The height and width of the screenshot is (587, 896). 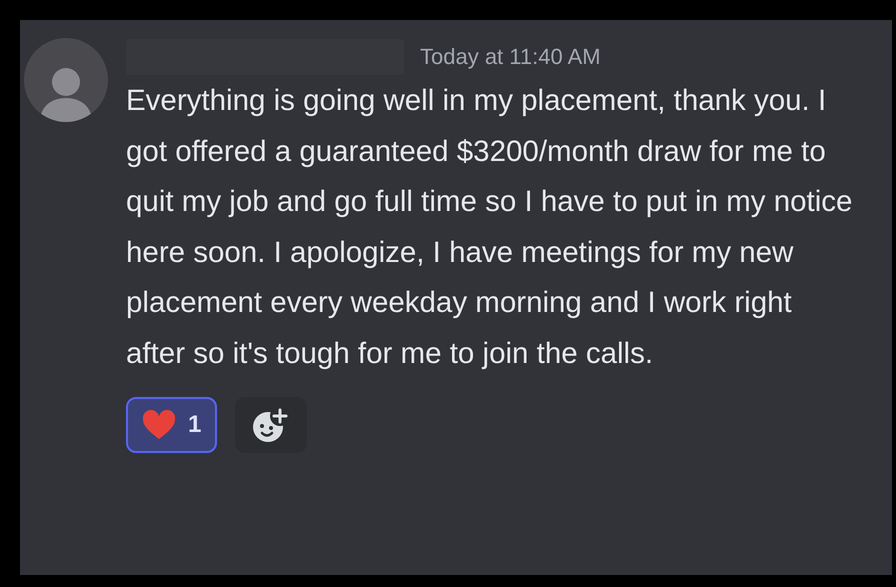 I want to click on reaction-button: 1, so click(x=172, y=425).